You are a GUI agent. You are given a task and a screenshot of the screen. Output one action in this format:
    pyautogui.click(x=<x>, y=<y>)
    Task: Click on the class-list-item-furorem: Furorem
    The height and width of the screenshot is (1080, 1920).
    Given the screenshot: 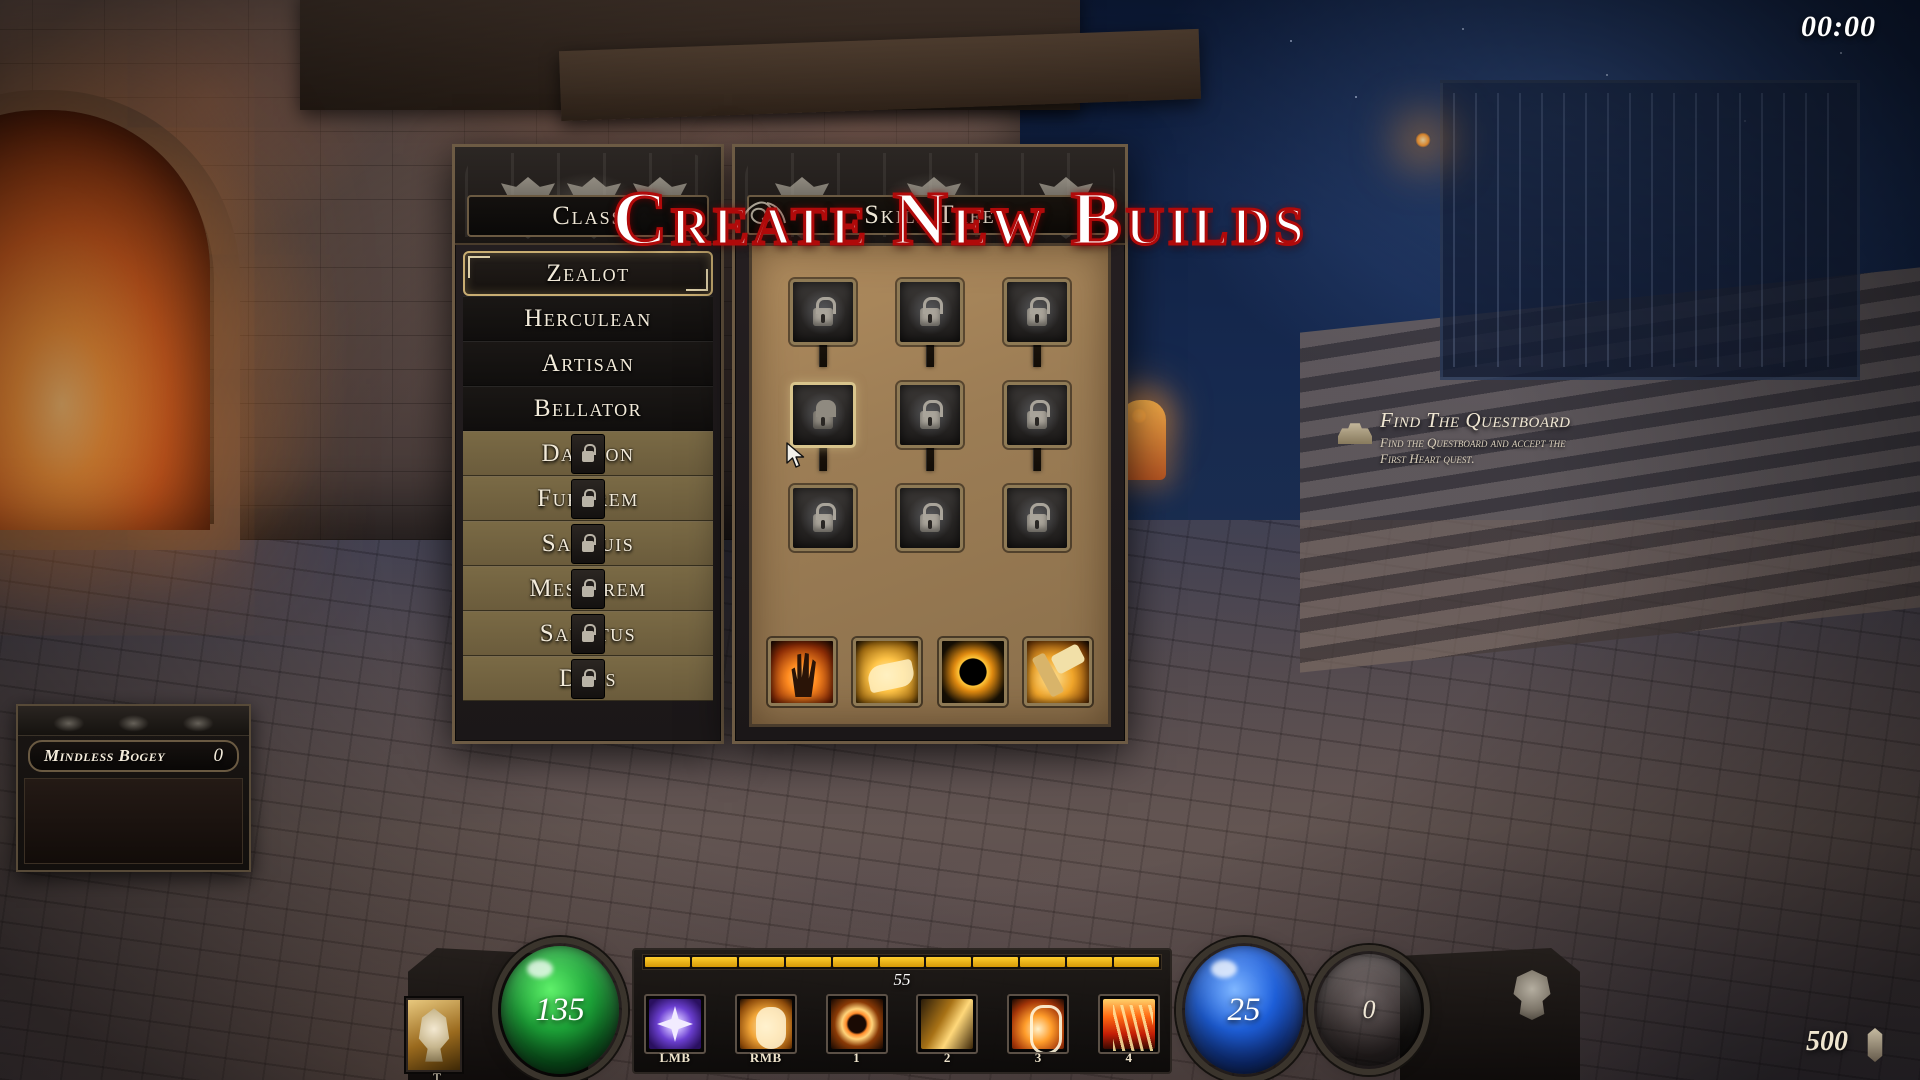 What is the action you would take?
    pyautogui.click(x=588, y=498)
    